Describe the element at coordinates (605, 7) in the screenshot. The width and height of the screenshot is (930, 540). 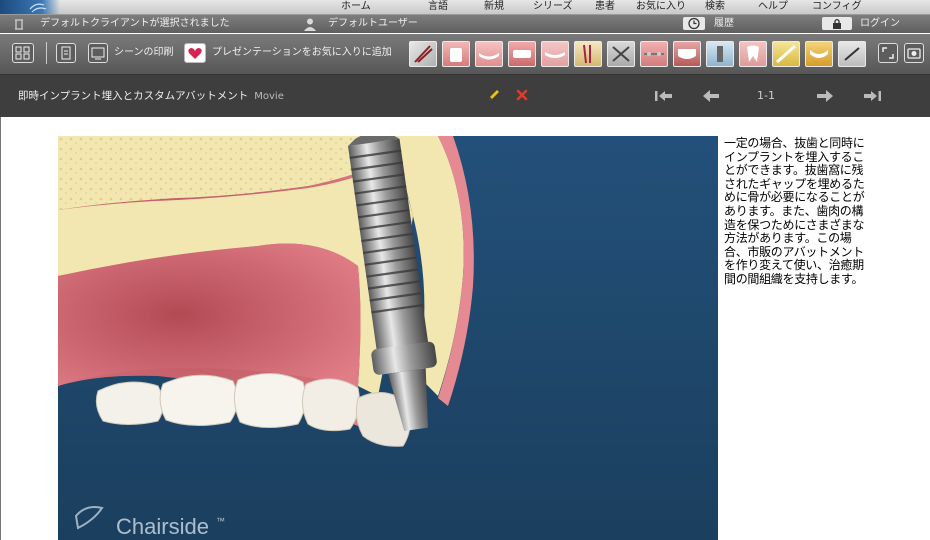
I see `nav-patient: 患者` at that location.